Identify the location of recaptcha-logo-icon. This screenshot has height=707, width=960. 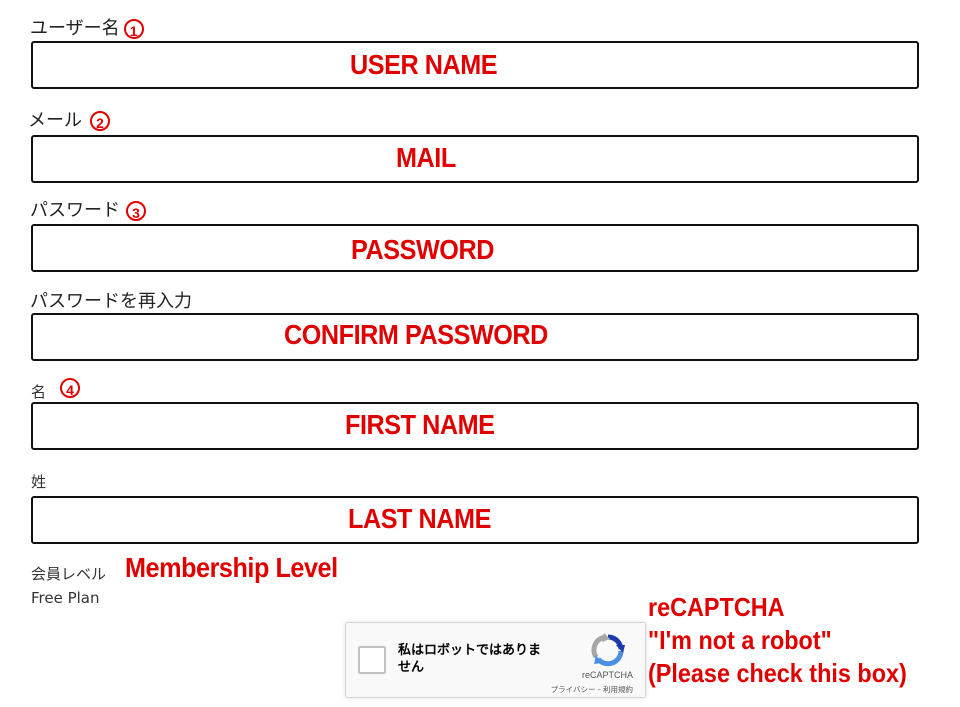
(608, 650).